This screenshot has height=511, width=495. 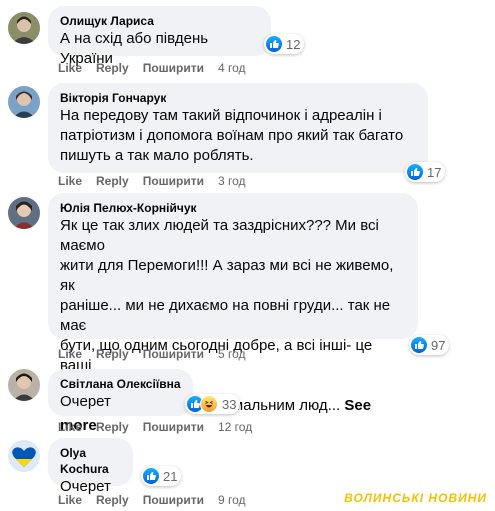 I want to click on comment-actions: Like Reply Поширити 4 год, so click(x=159, y=68).